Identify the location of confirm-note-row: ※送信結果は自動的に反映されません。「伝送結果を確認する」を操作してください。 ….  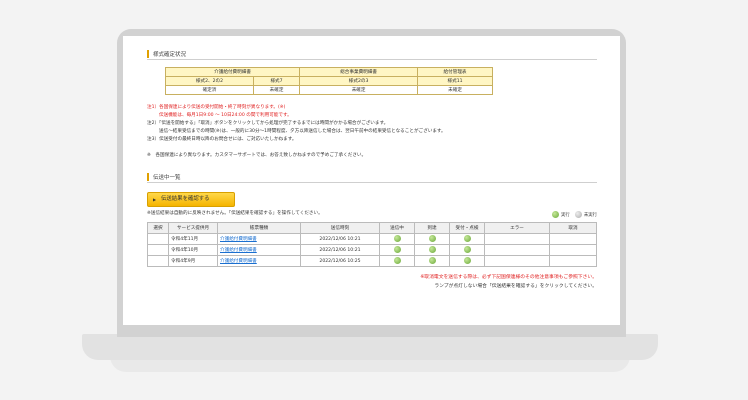
(372, 214).